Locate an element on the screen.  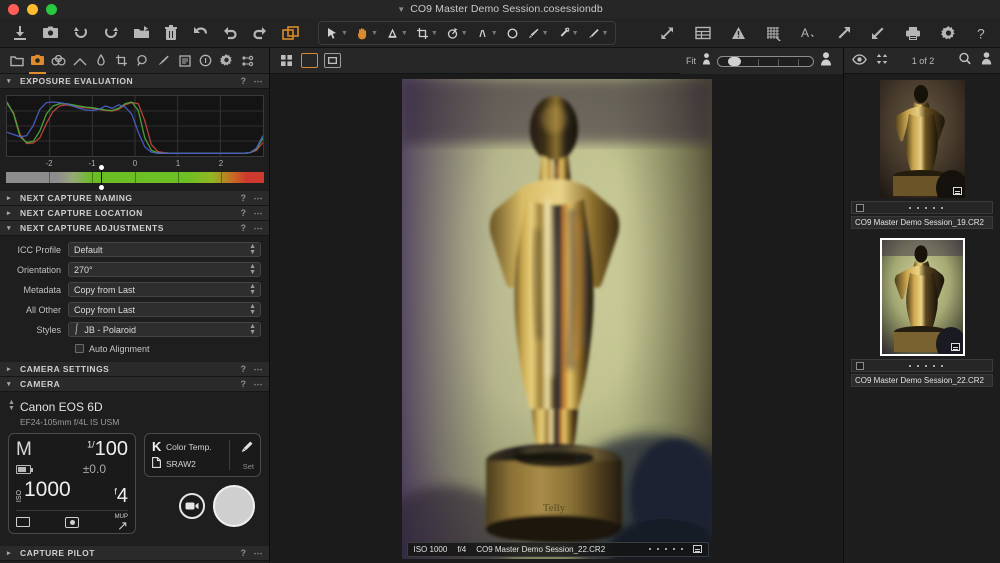
section-header-next-capture-adjustments: ▾ NEXT CAPTURE ADJUSTMENTS ? ⋯ is located at coordinates (134, 228).